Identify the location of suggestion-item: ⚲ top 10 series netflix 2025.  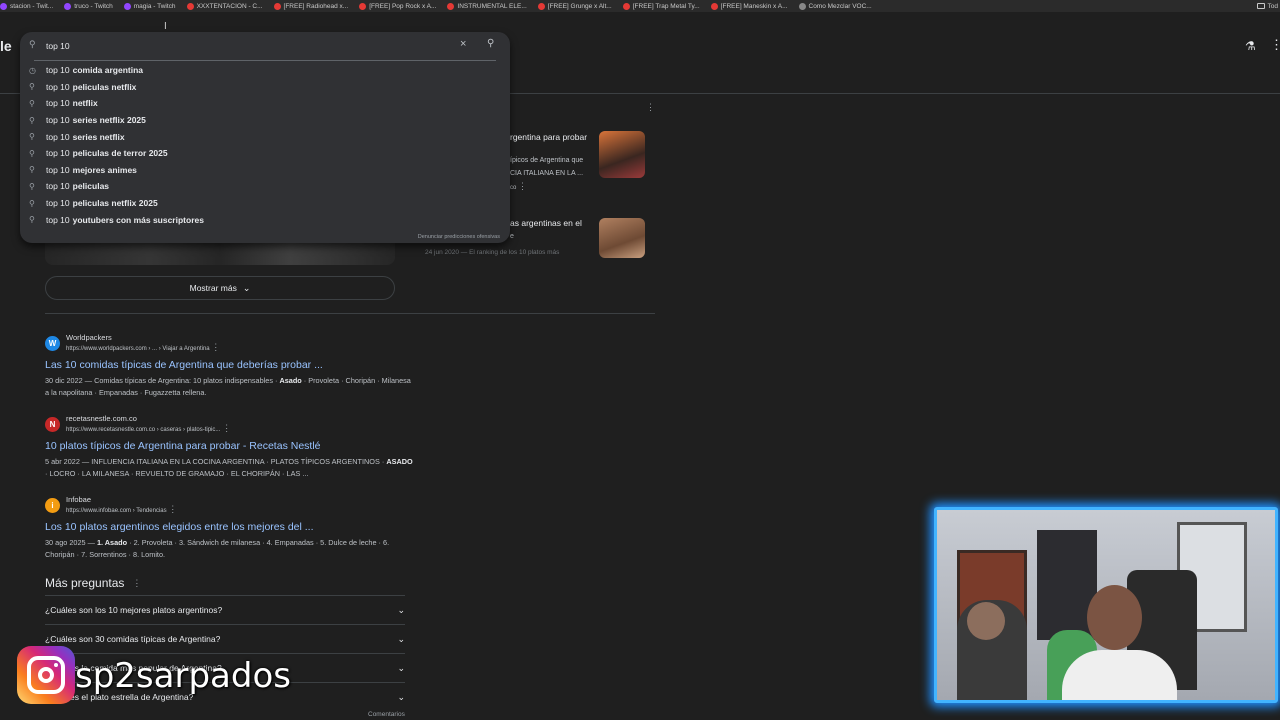
(265, 120).